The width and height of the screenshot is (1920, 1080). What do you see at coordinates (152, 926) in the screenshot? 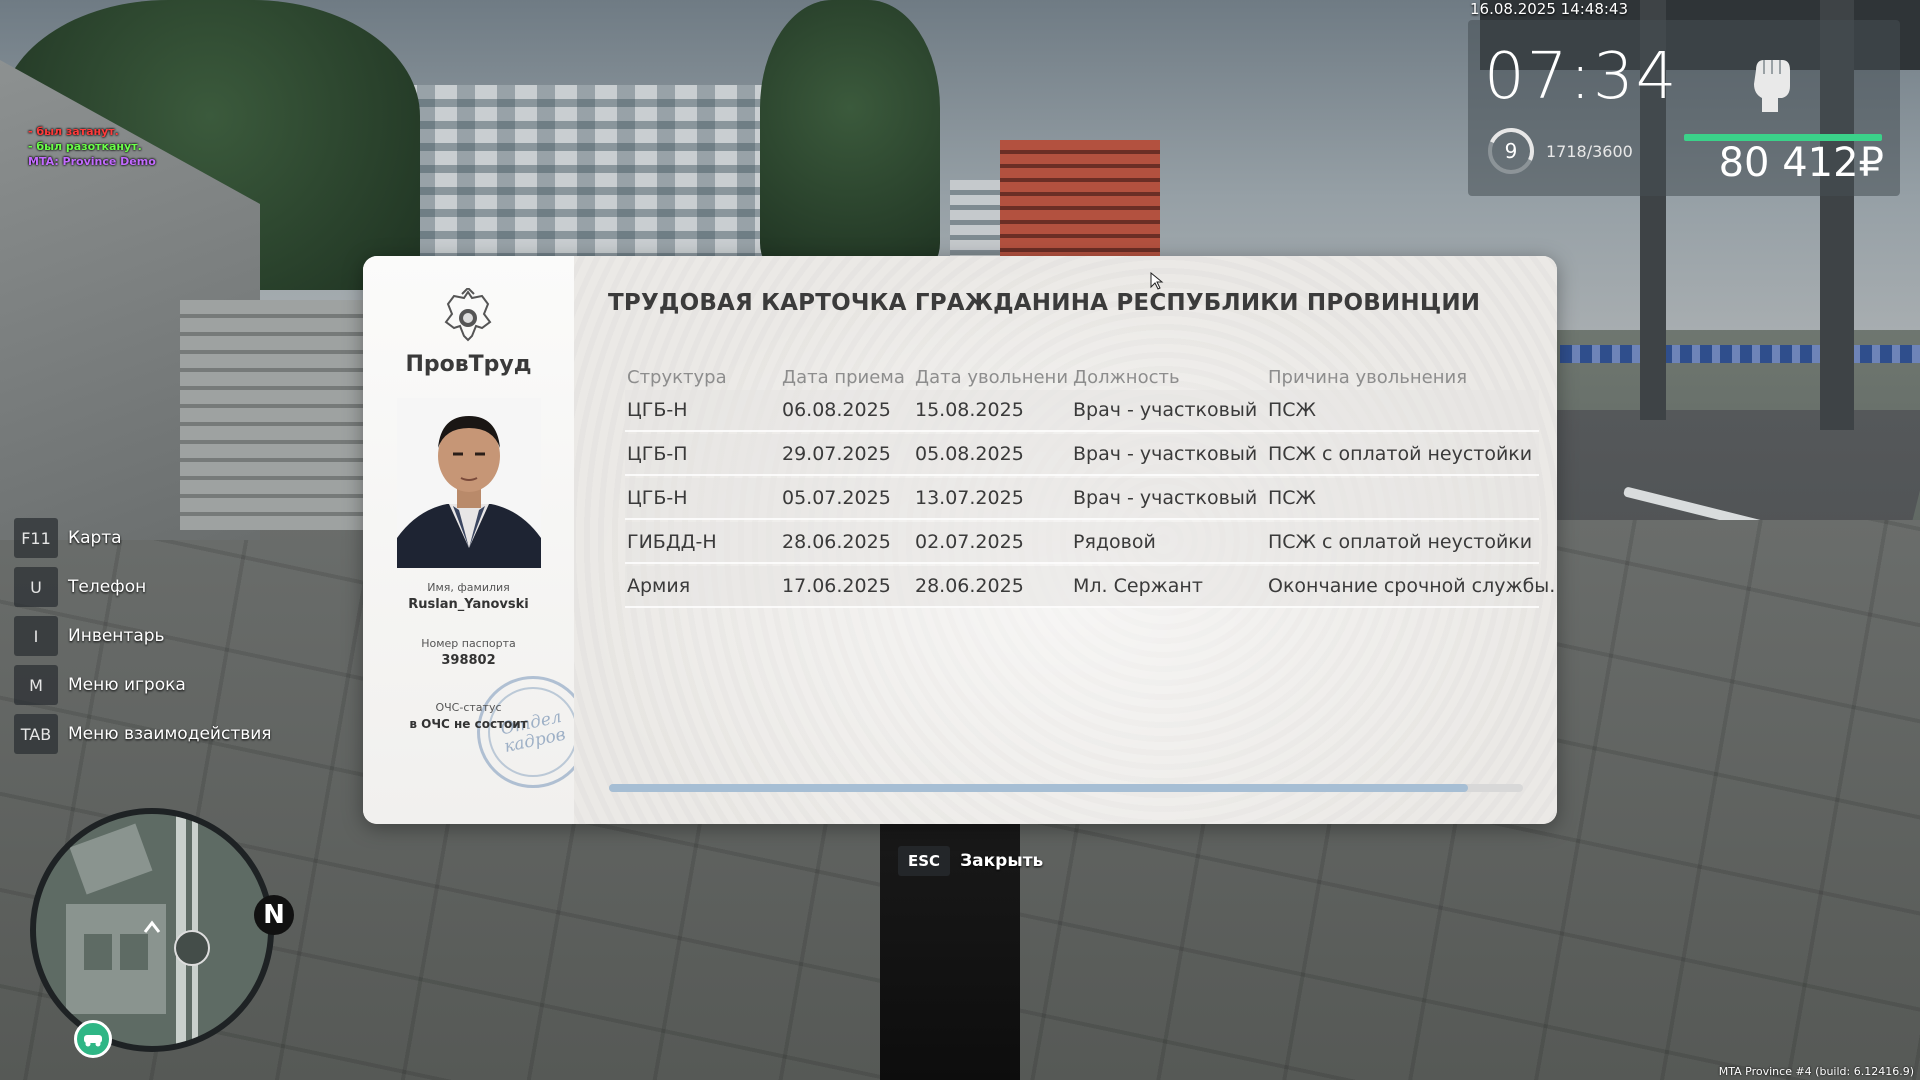
I see `player-position-arrow` at bounding box center [152, 926].